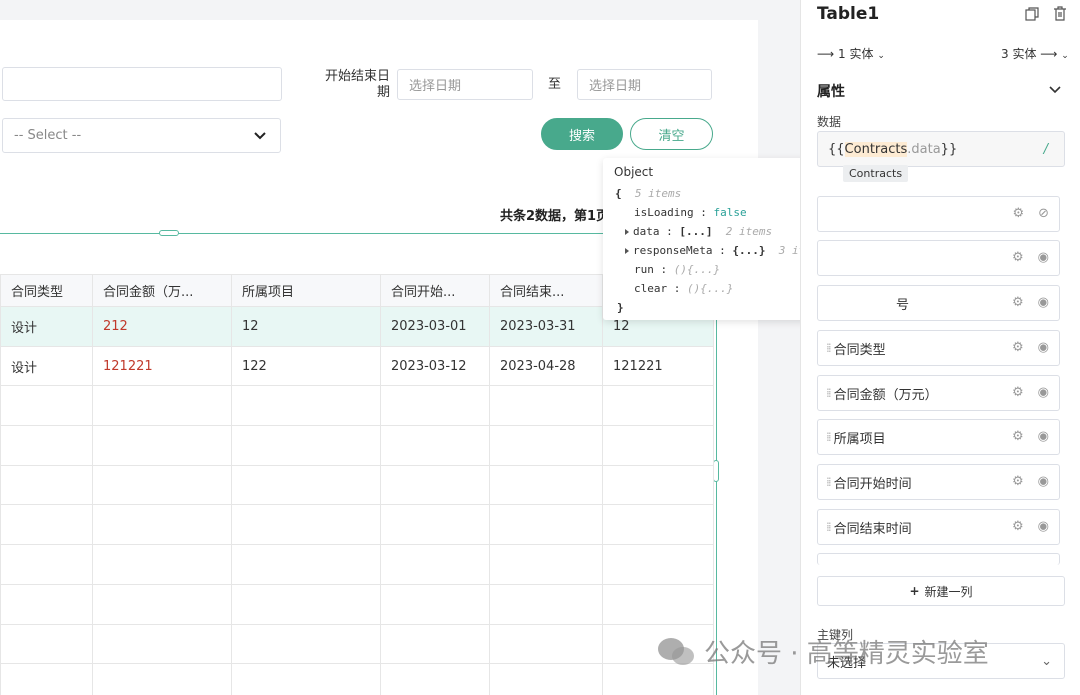  I want to click on eye-off-icon: ⊘, so click(1043, 213).